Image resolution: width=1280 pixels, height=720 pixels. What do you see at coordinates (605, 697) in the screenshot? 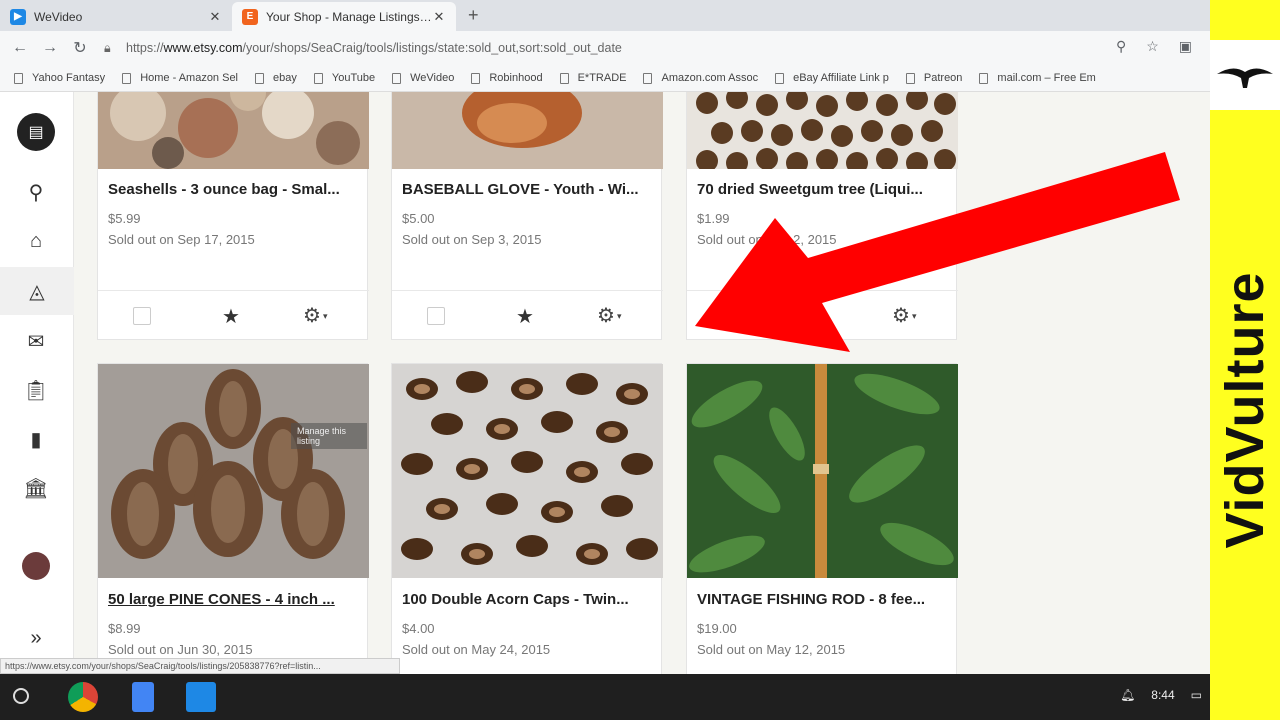
I see `os-taskbar: 🔔︎ 8:44 ▭` at bounding box center [605, 697].